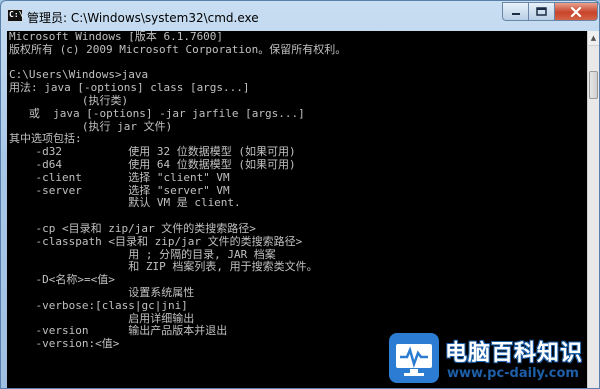 This screenshot has width=600, height=389. Describe the element at coordinates (152, 164) in the screenshot. I see `console-line: -d64 使用 64 位数据模型 (如果可用)` at that location.